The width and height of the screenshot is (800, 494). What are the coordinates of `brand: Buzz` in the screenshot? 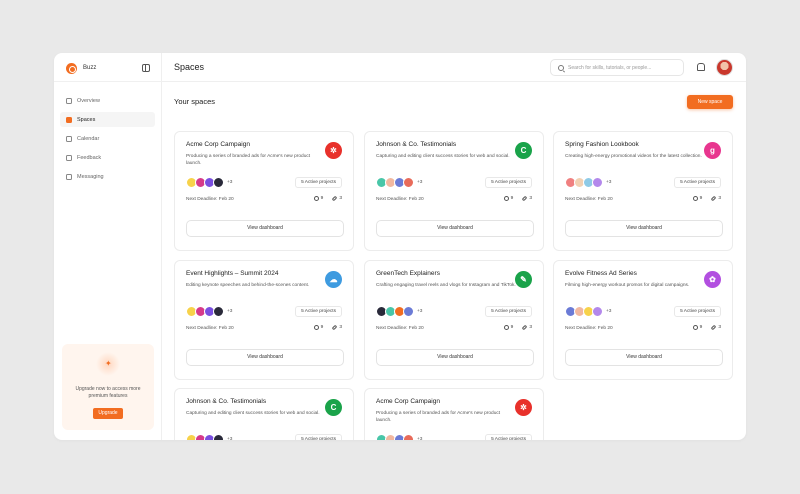 It's located at (81, 68).